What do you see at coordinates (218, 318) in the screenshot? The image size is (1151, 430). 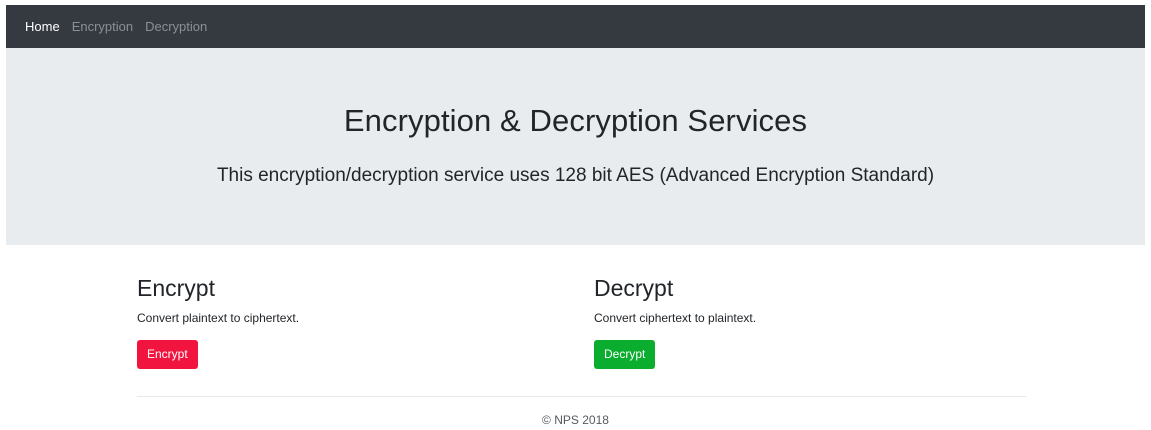 I see `encrypt-description: Convert plaintext to ciphertext.` at bounding box center [218, 318].